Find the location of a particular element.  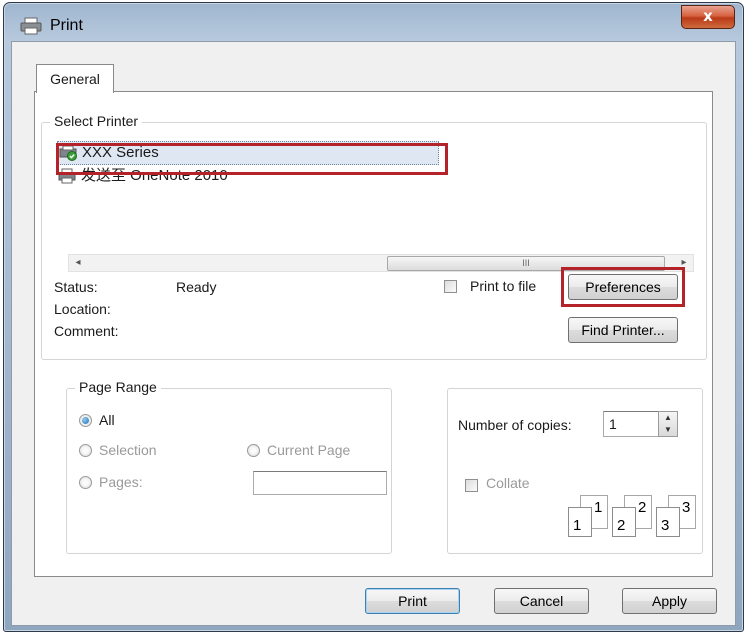

apply-button: Apply is located at coordinates (669, 601).